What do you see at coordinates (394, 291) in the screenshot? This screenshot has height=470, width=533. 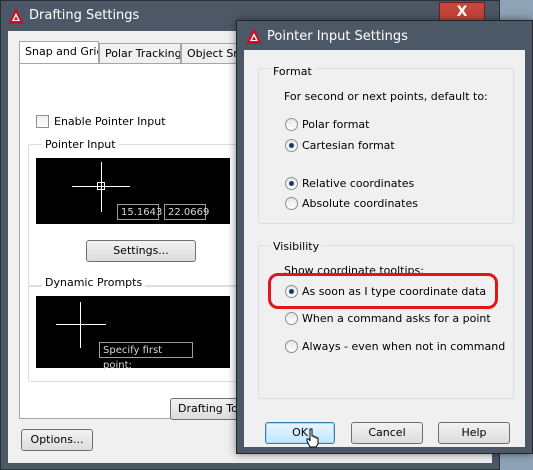 I see `as-soon-as-type-label: As soon as I type coordinate data` at bounding box center [394, 291].